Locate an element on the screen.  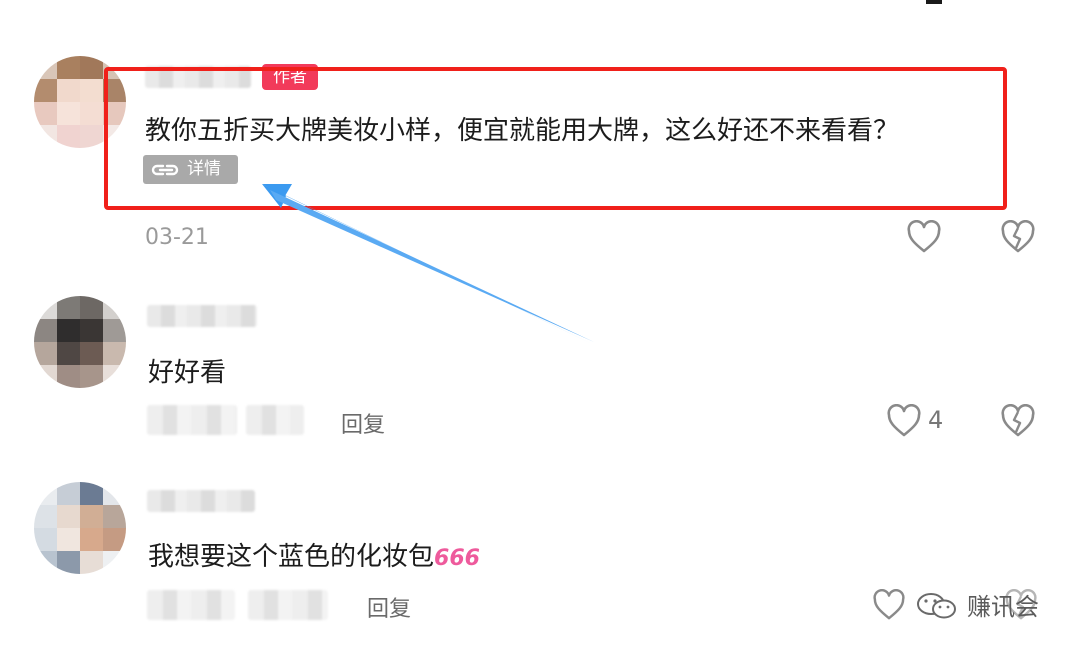
wechat-icon is located at coordinates (936, 606).